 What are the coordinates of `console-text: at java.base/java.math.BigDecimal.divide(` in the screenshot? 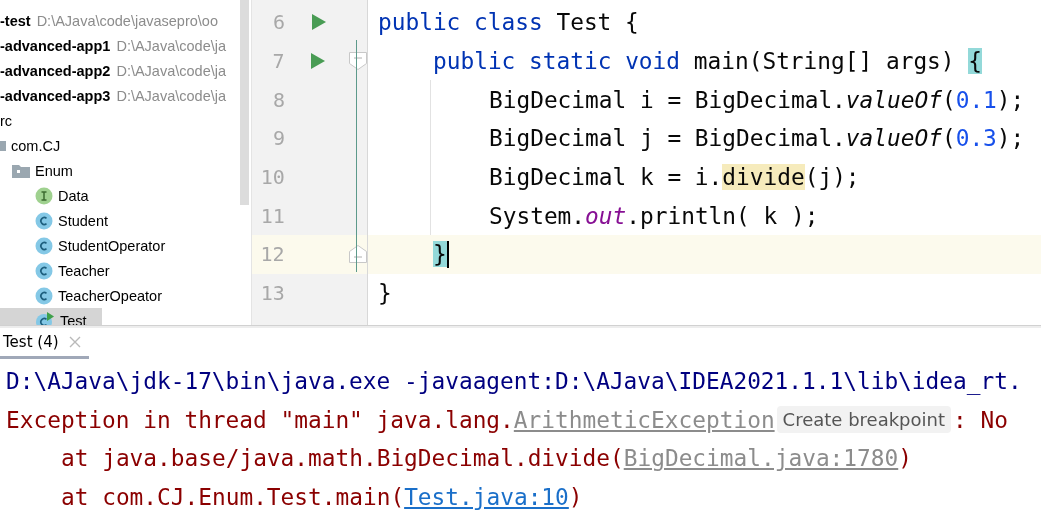 It's located at (342, 458).